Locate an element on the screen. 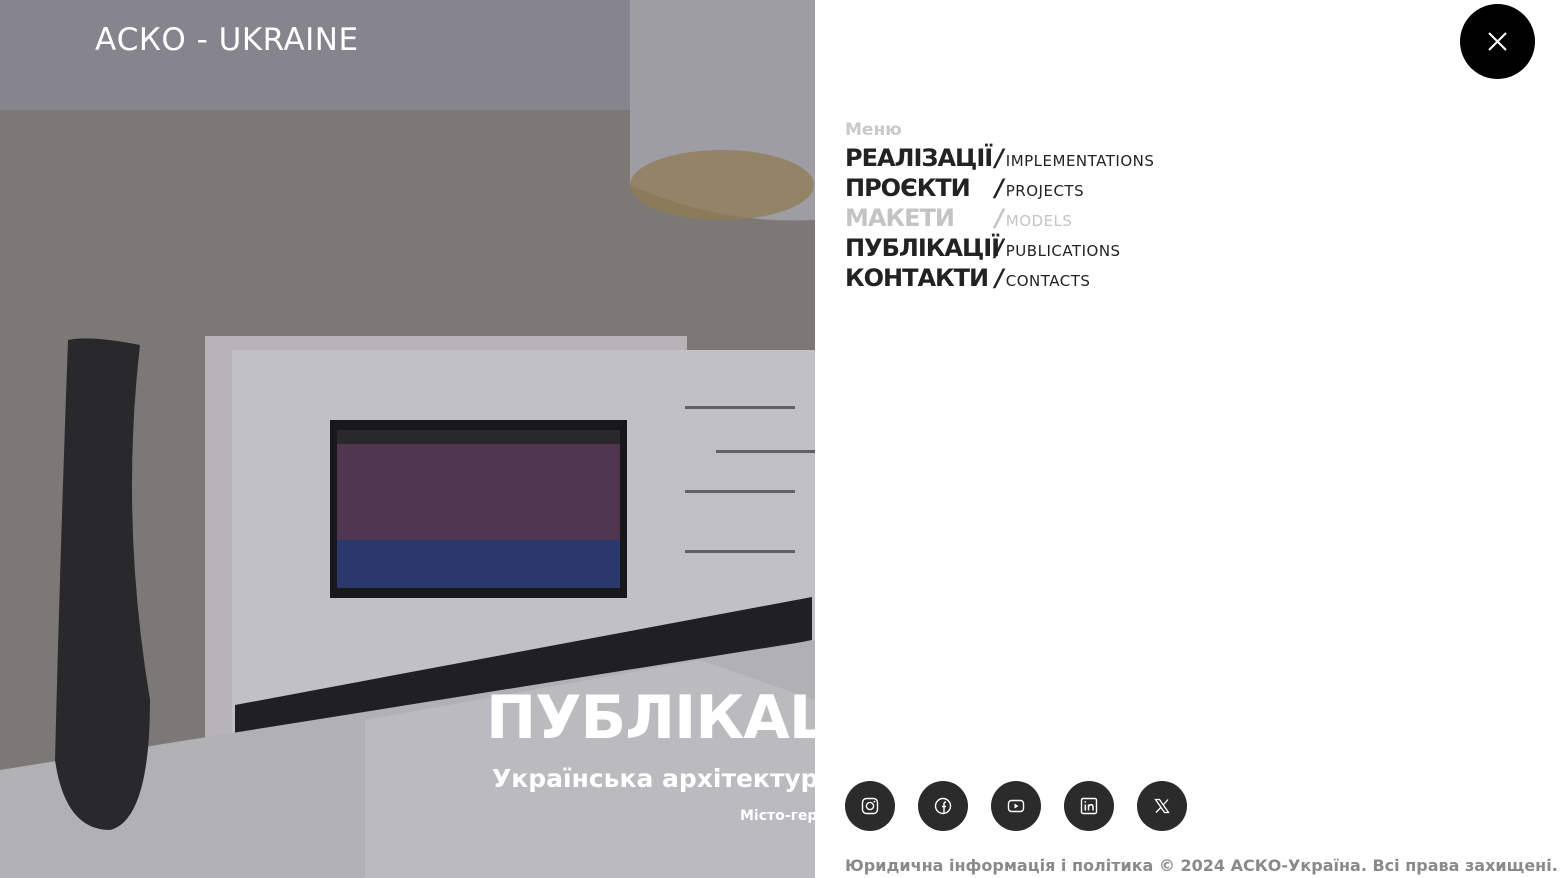 This screenshot has width=1567, height=878. facebook-icon is located at coordinates (943, 806).